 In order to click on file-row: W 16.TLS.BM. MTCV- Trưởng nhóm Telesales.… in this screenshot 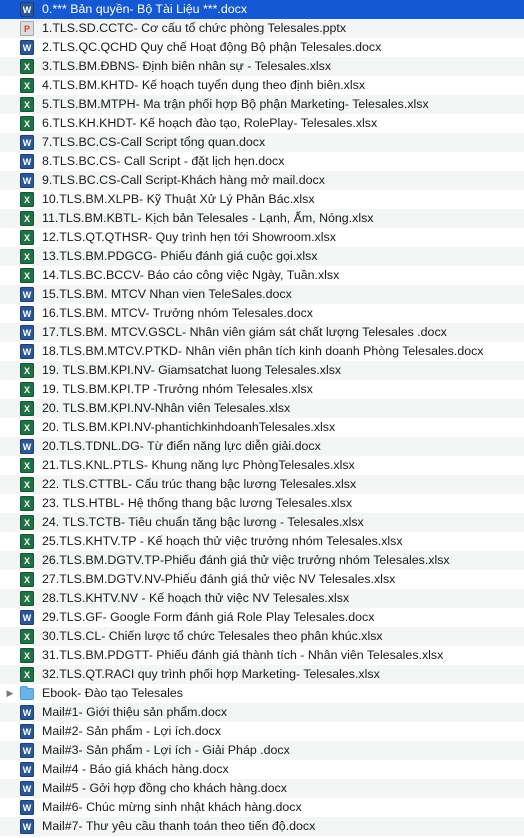, I will do `click(262, 313)`.